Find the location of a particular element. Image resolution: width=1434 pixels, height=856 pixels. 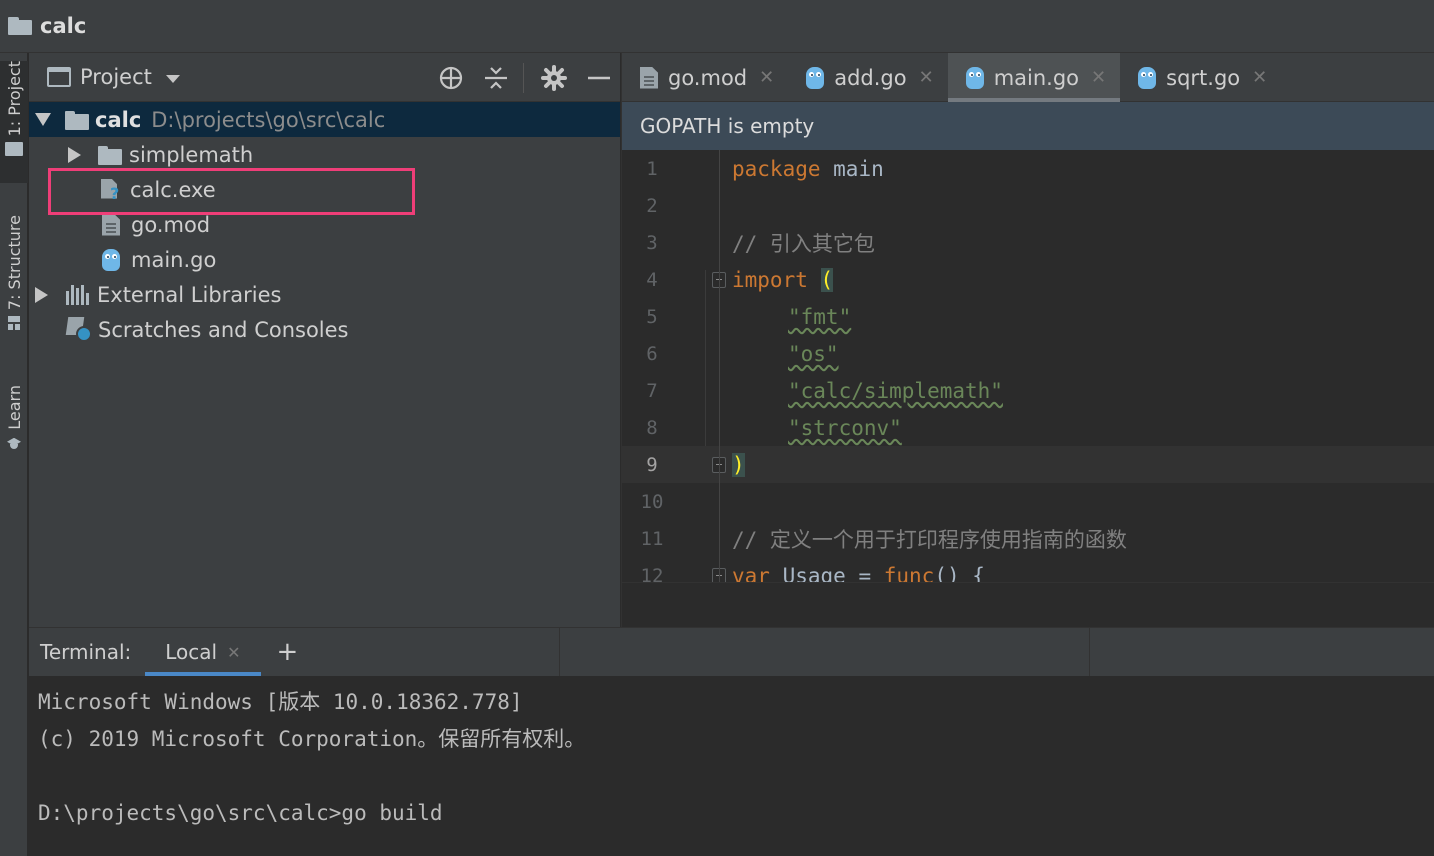

collapse-all-button is located at coordinates (496, 78).